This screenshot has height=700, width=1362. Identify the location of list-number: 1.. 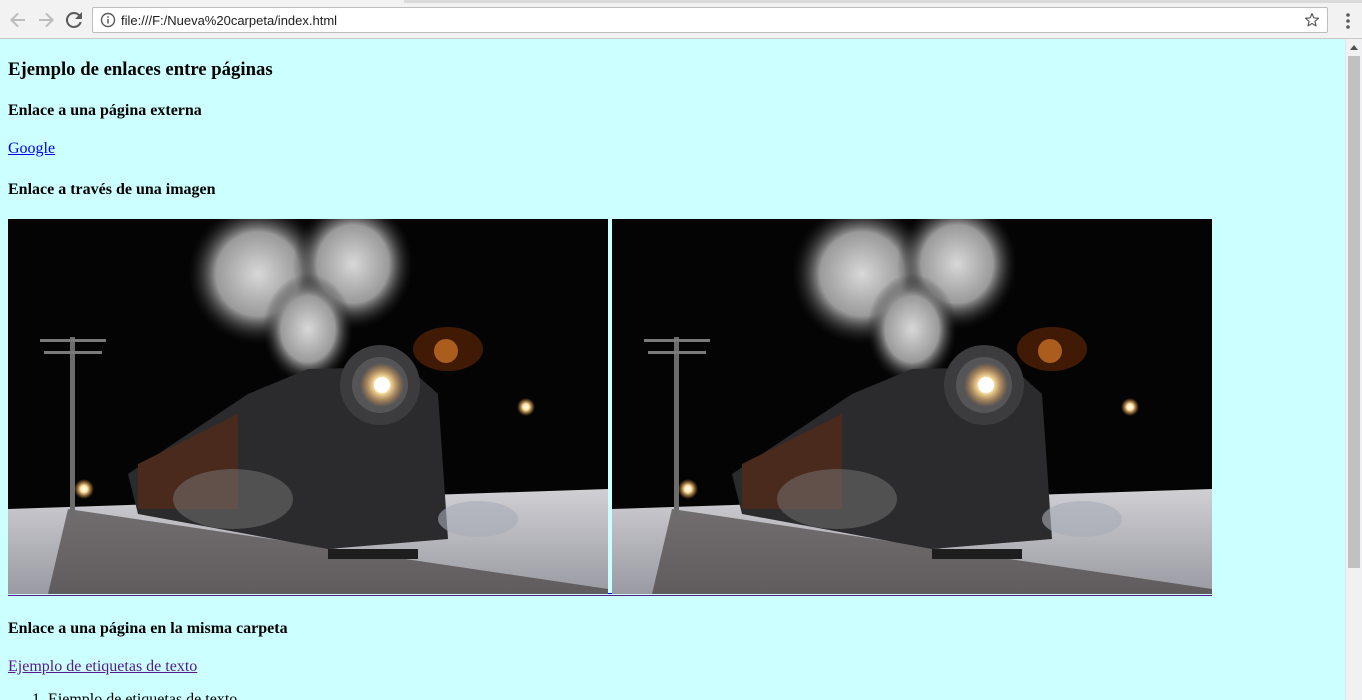
(38, 695).